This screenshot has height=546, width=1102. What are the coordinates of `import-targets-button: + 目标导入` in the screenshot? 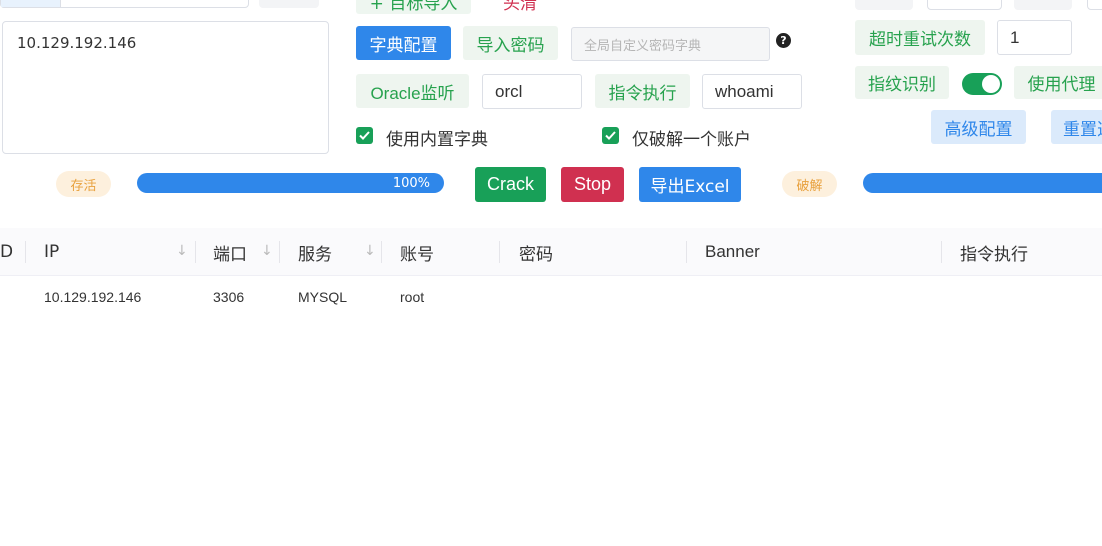 It's located at (413, 7).